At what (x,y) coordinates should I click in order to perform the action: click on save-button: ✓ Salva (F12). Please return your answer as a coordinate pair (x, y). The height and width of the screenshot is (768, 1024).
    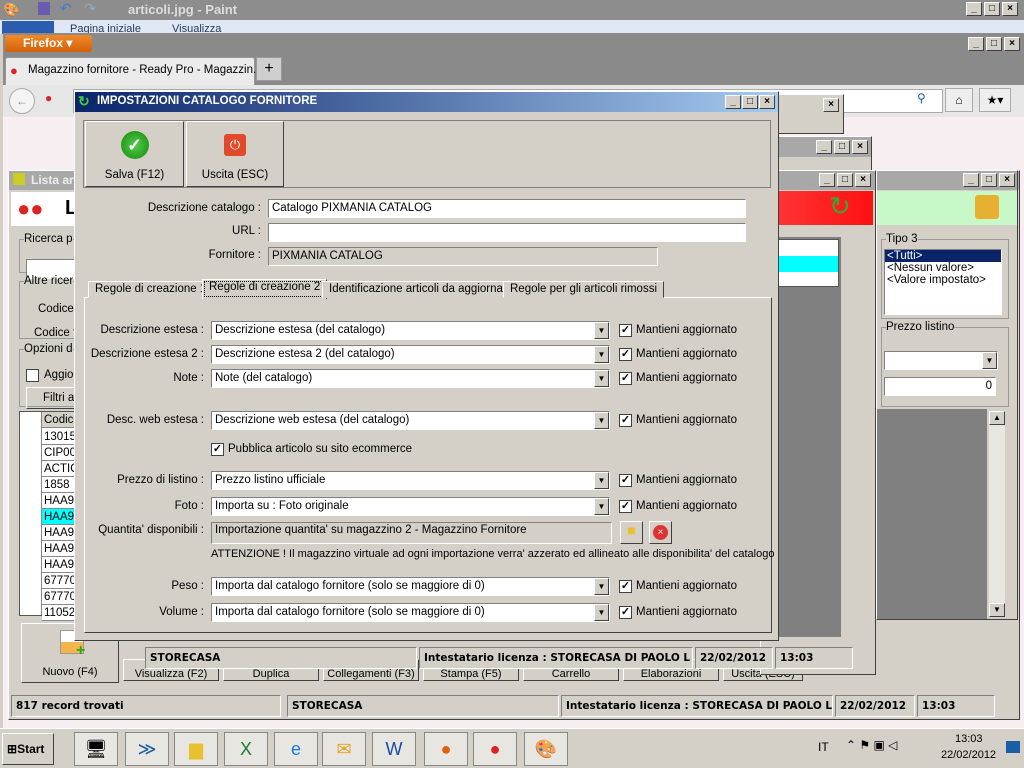
    Looking at the image, I should click on (134, 154).